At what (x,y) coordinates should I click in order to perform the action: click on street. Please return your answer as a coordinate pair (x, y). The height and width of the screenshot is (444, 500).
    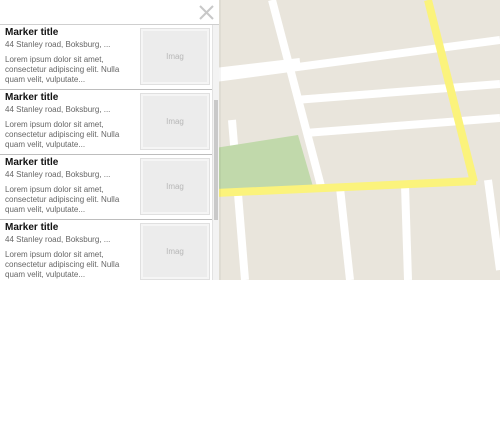
    Looking at the image, I should click on (406, 232).